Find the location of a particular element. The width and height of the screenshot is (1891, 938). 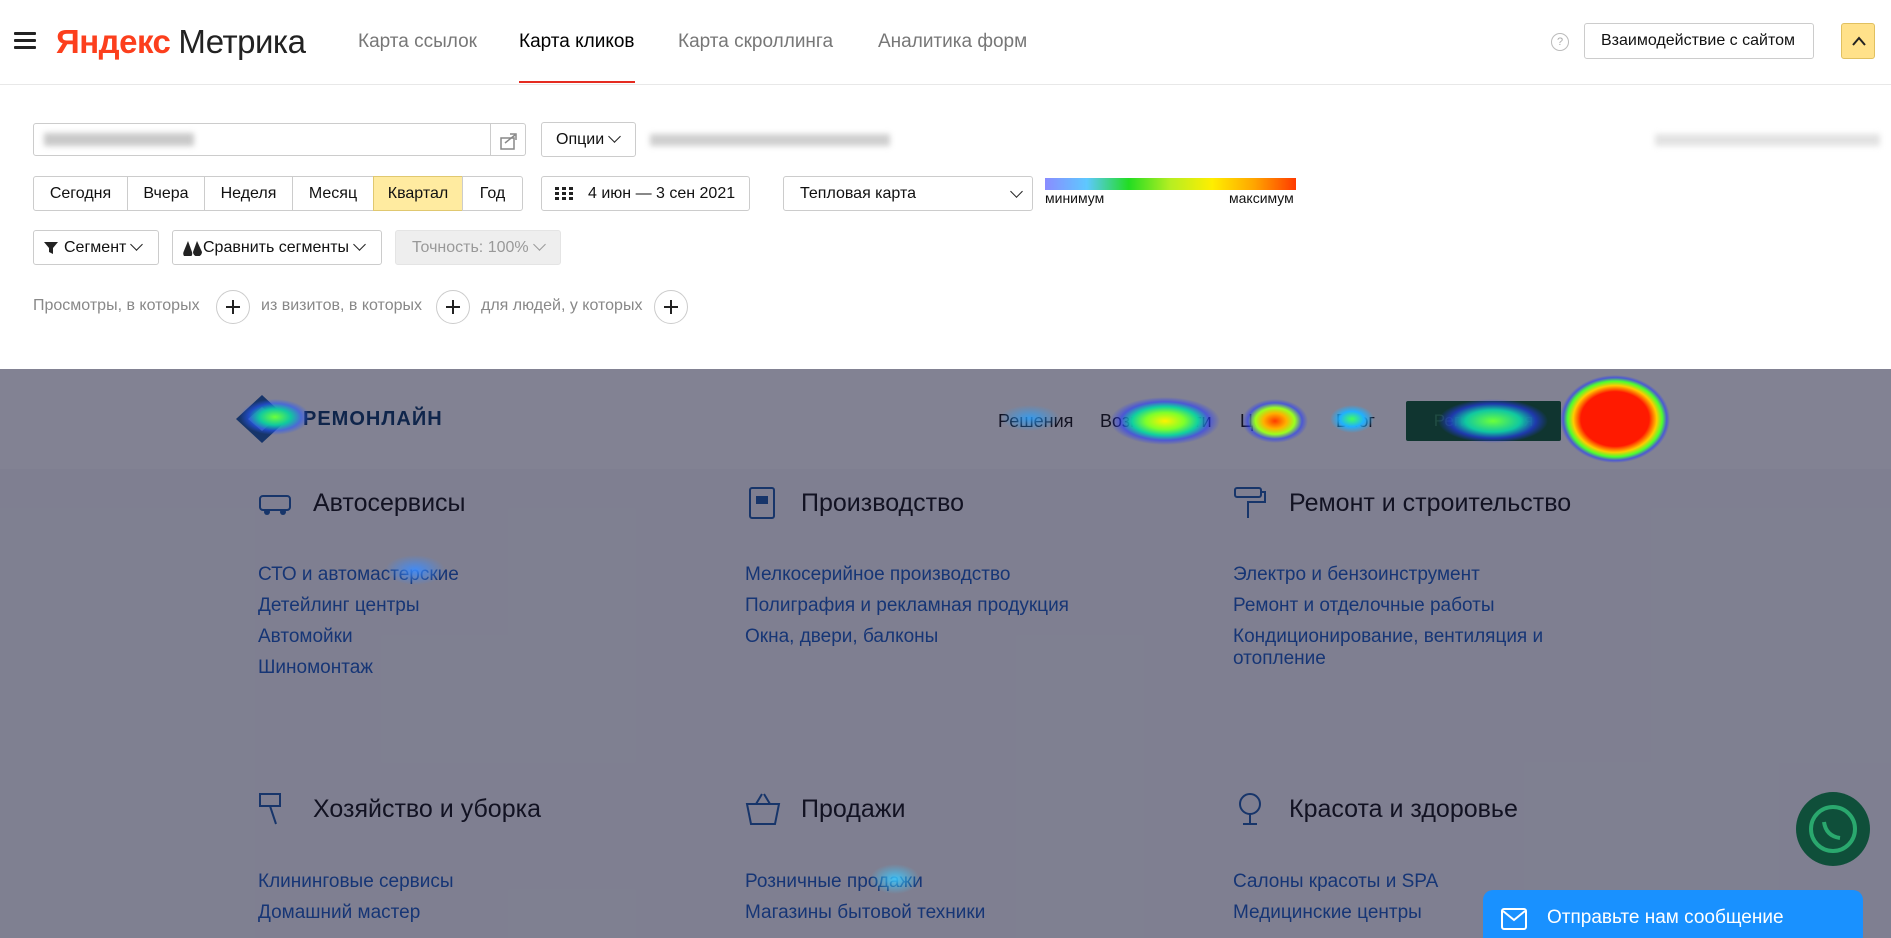

category-title: Продажи is located at coordinates (853, 809).